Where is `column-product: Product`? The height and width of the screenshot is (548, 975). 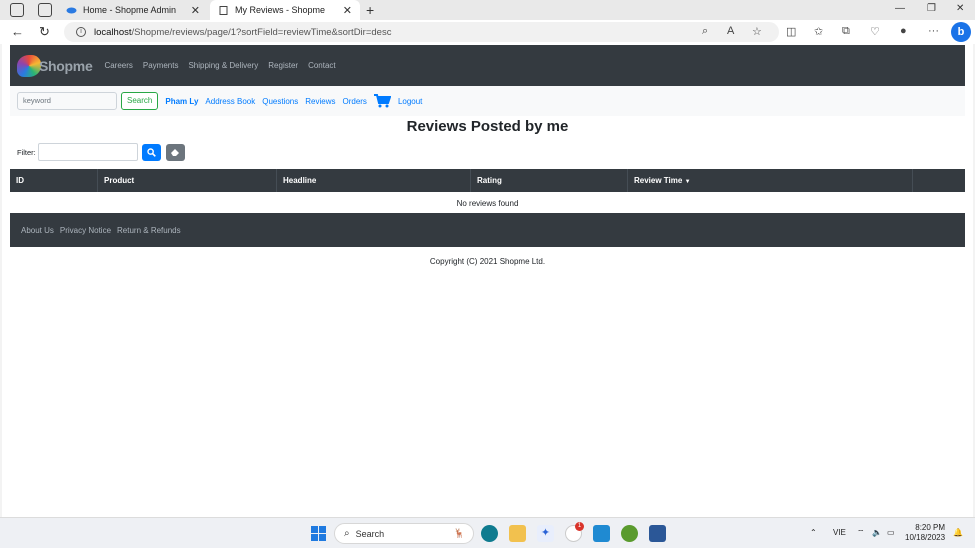 column-product: Product is located at coordinates (187, 180).